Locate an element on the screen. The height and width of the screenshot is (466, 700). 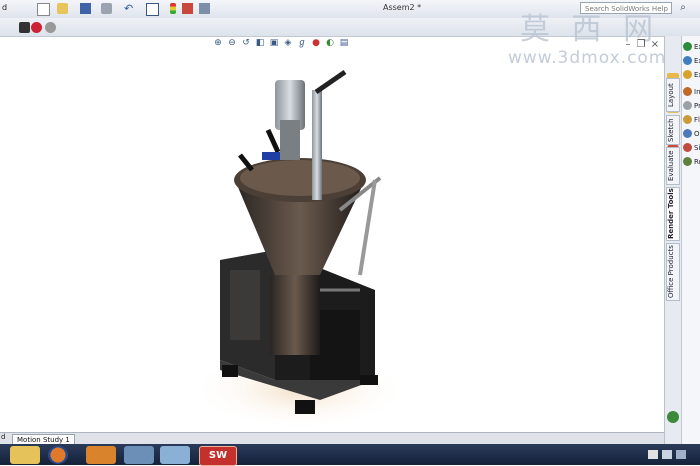
options-icon is located at coordinates (204, 8).